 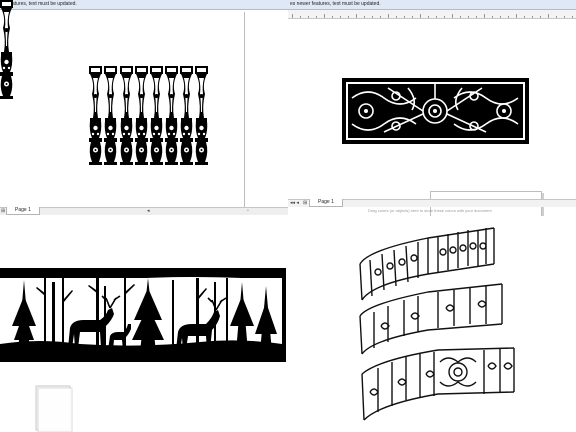 I want to click on page-tab-bar: ◂◂ ◂ ⊞ Page 1, so click(x=432, y=203).